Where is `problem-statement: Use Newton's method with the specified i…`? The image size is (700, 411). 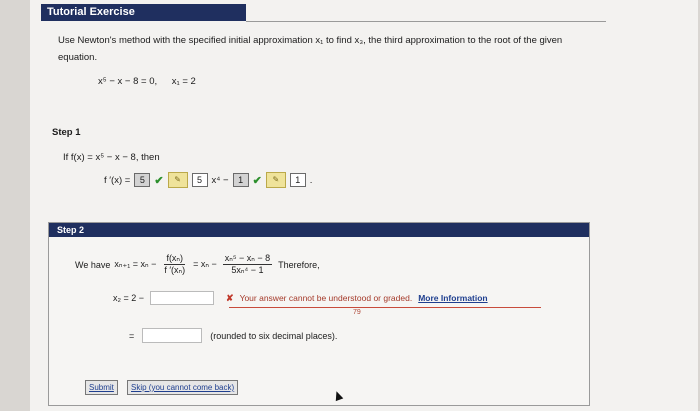
problem-statement: Use Newton's method with the specified i… is located at coordinates (310, 49).